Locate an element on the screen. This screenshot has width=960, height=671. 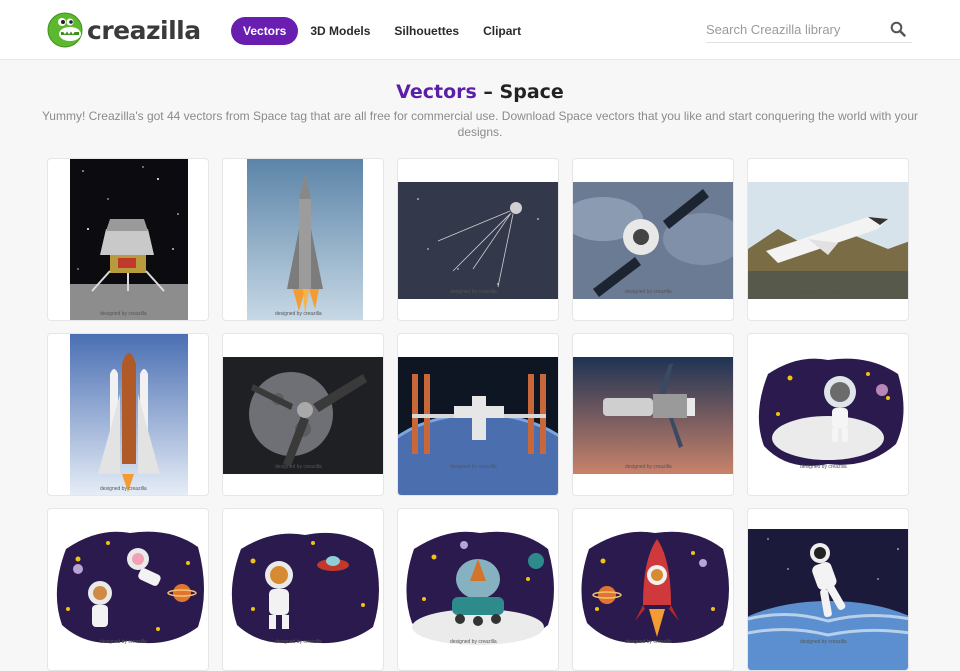
dragon-capsule-card: designed by creazilla is located at coordinates (653, 239).